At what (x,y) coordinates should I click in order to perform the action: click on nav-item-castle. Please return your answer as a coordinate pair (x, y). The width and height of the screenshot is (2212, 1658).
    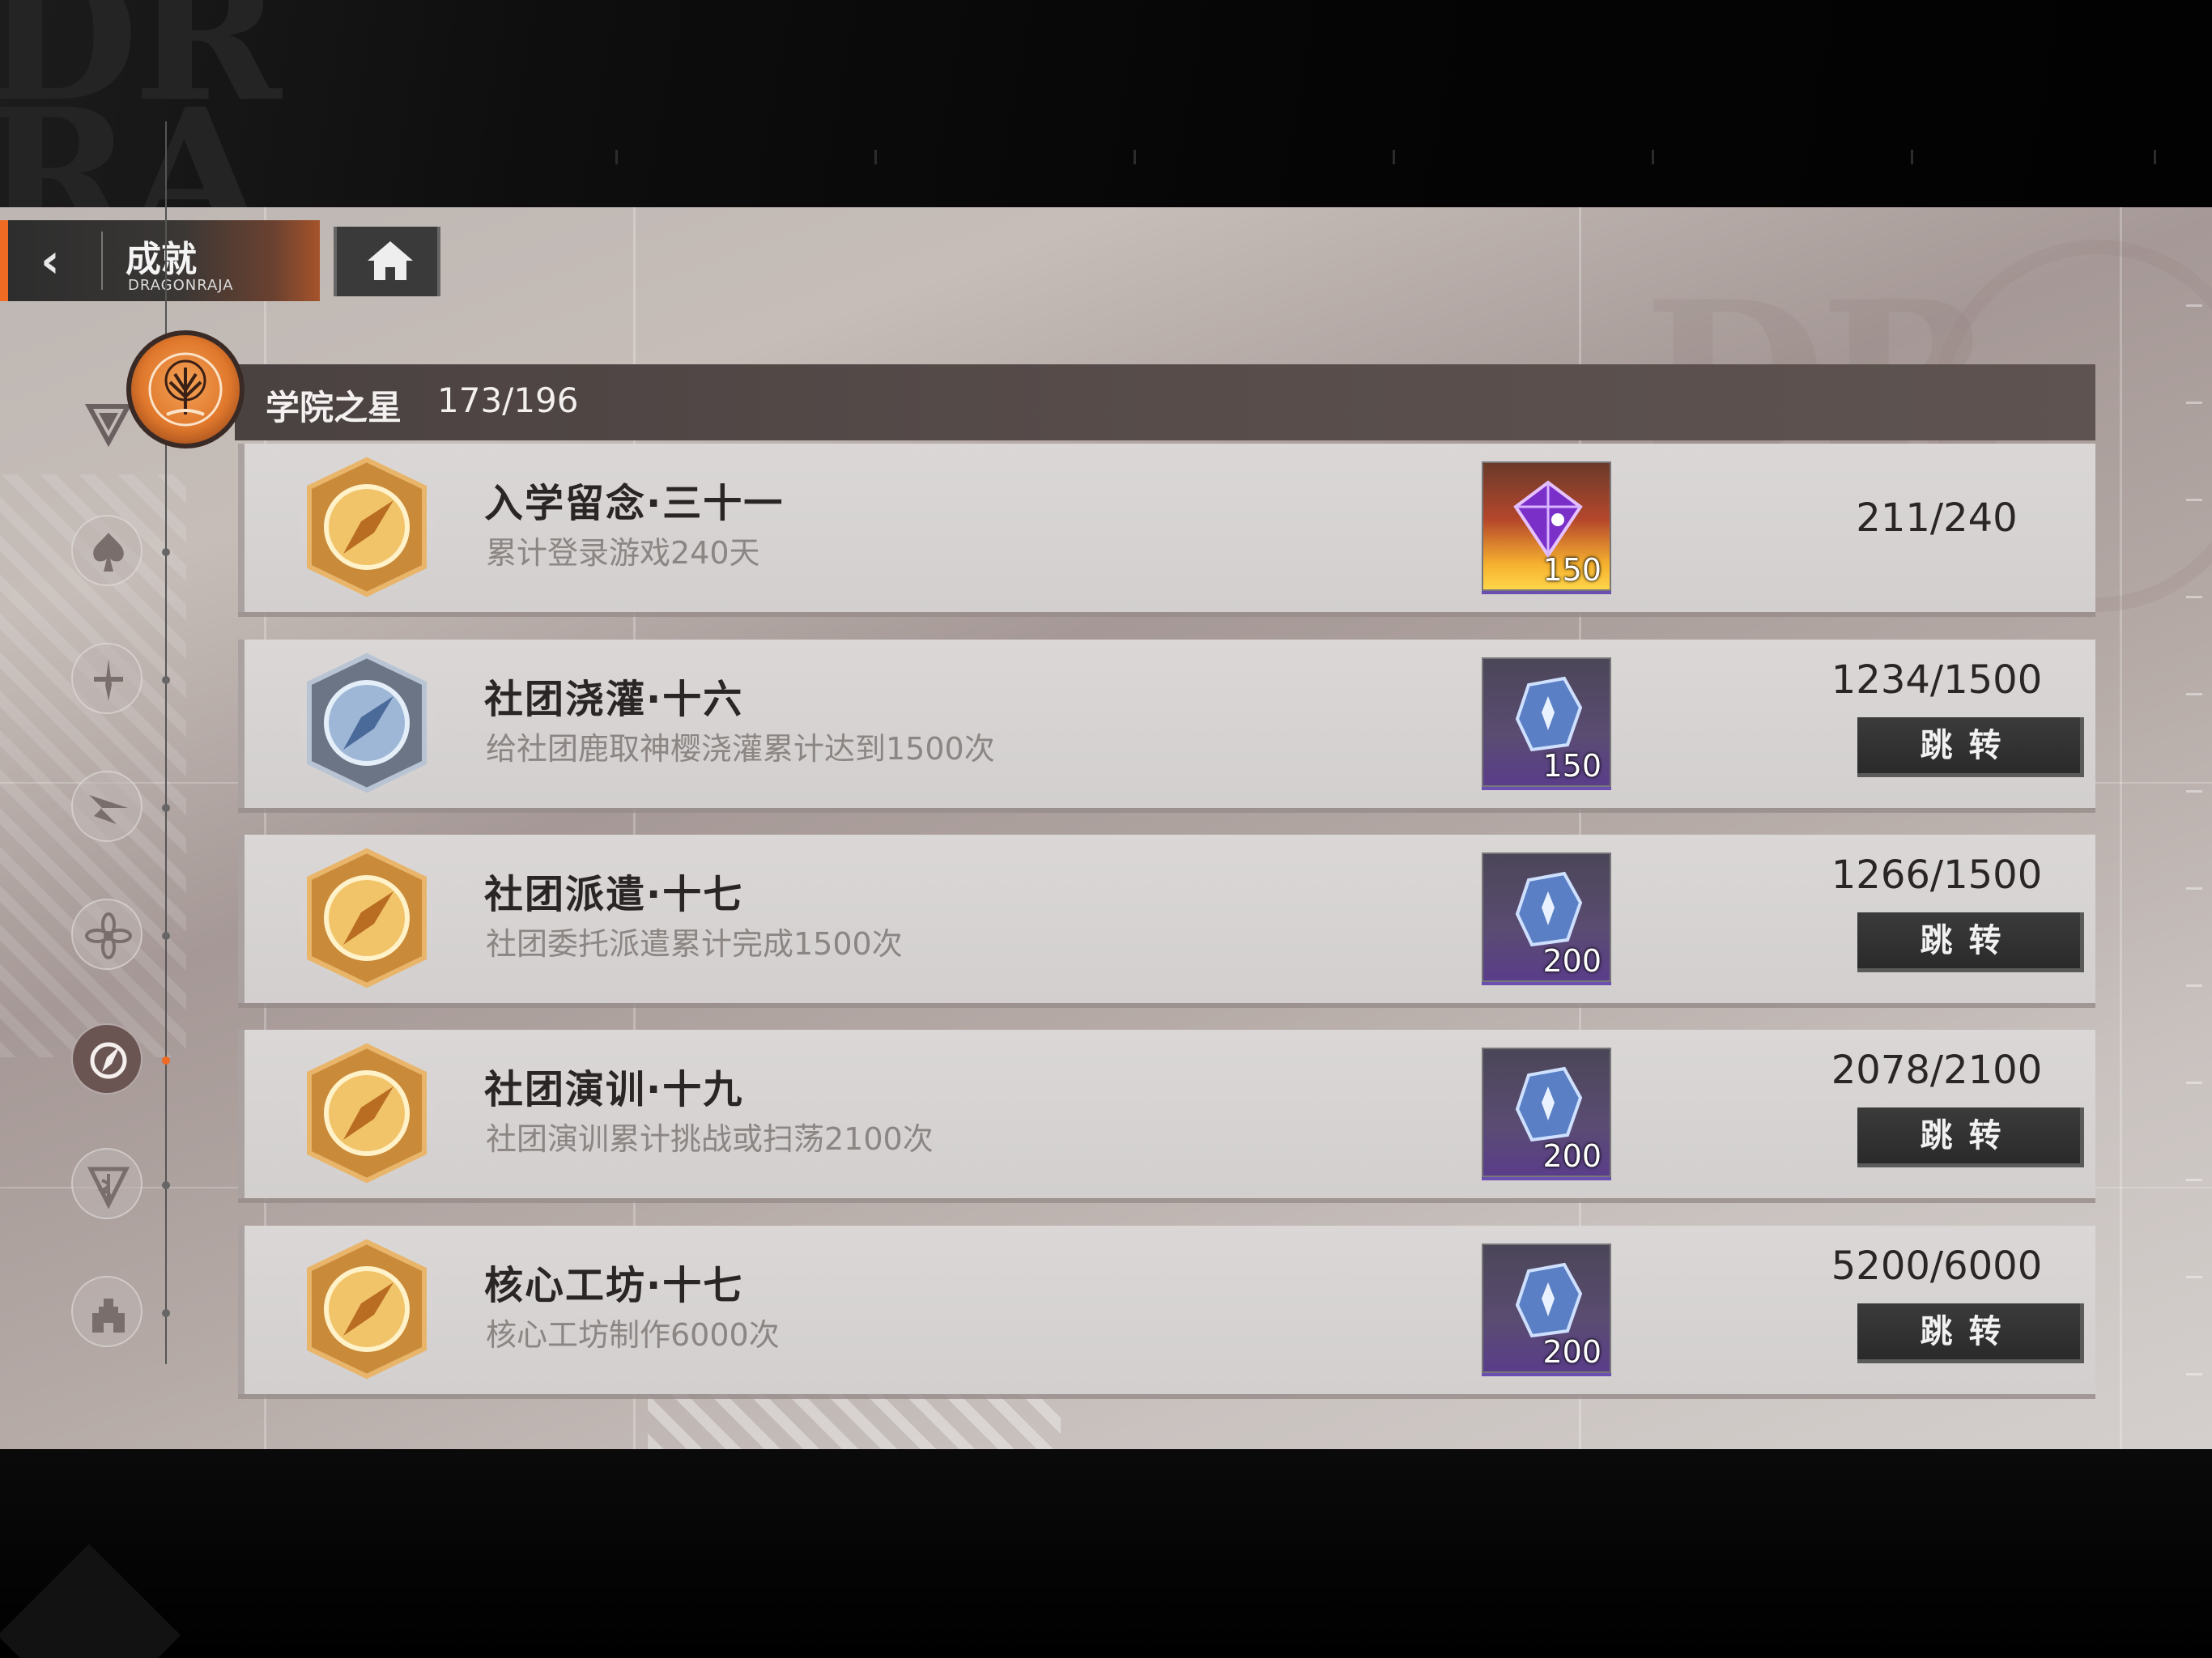
    Looking at the image, I should click on (107, 1311).